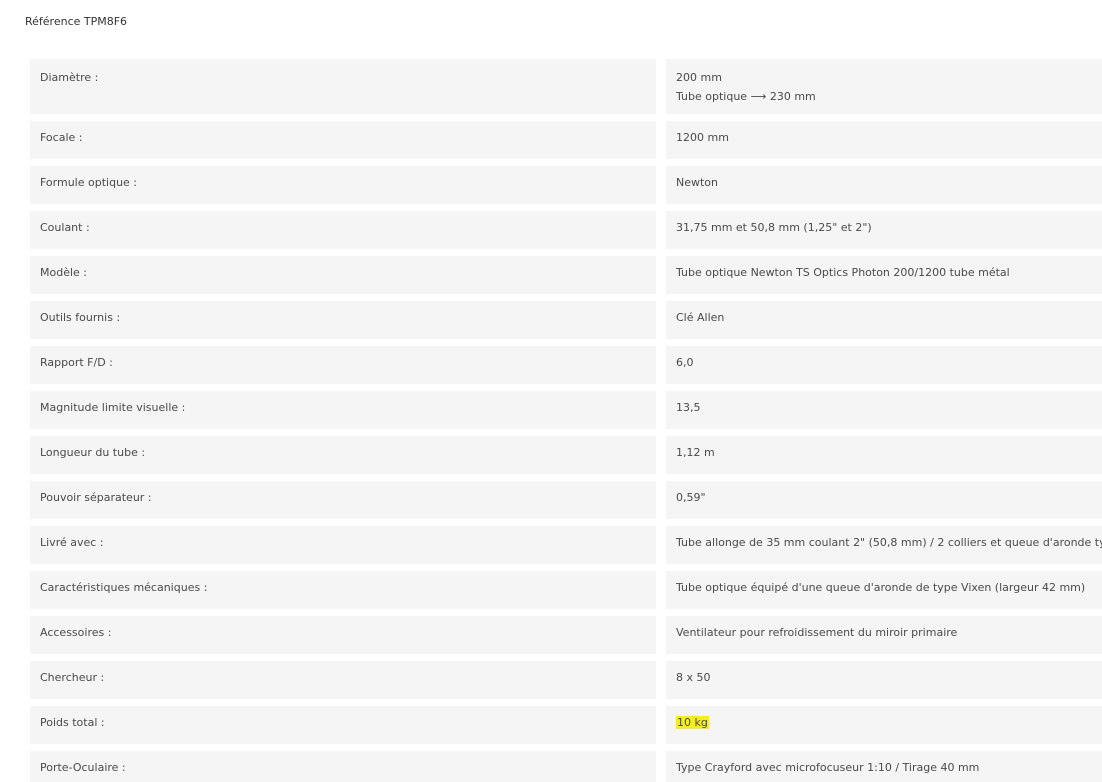  What do you see at coordinates (692, 722) in the screenshot?
I see `highlighted-weight: 10 kg` at bounding box center [692, 722].